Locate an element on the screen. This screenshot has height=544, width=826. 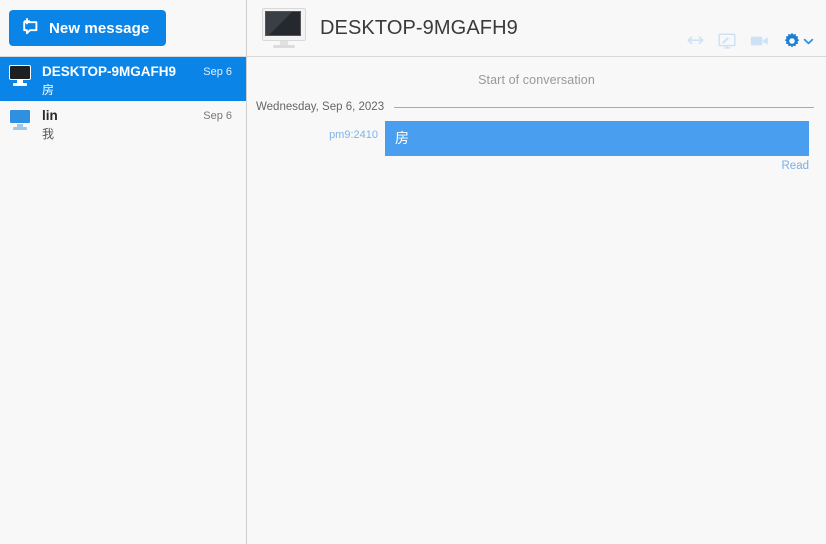
conversation-preview: 我 is located at coordinates (48, 134).